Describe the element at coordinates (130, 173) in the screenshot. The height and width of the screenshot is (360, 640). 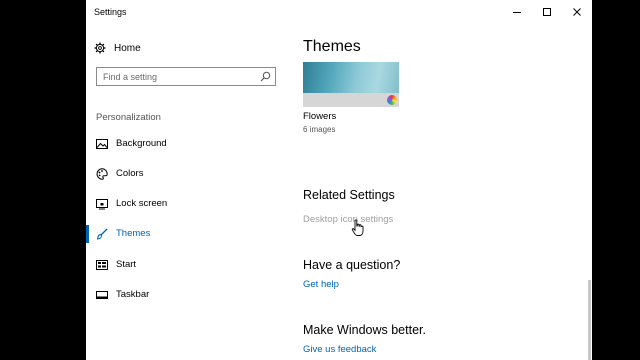
I see `sidebar-item-label: Colors` at that location.